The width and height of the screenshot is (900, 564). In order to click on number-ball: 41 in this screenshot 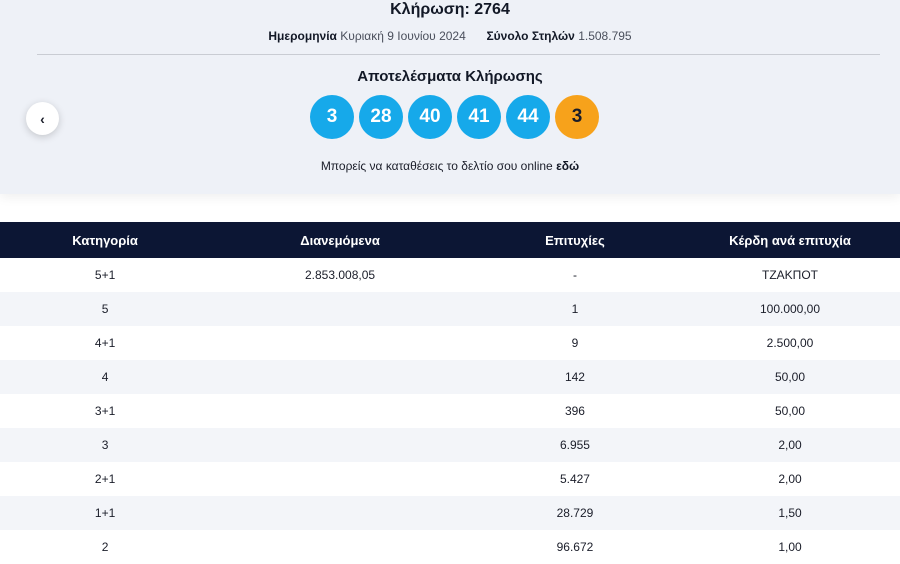, I will do `click(479, 117)`.